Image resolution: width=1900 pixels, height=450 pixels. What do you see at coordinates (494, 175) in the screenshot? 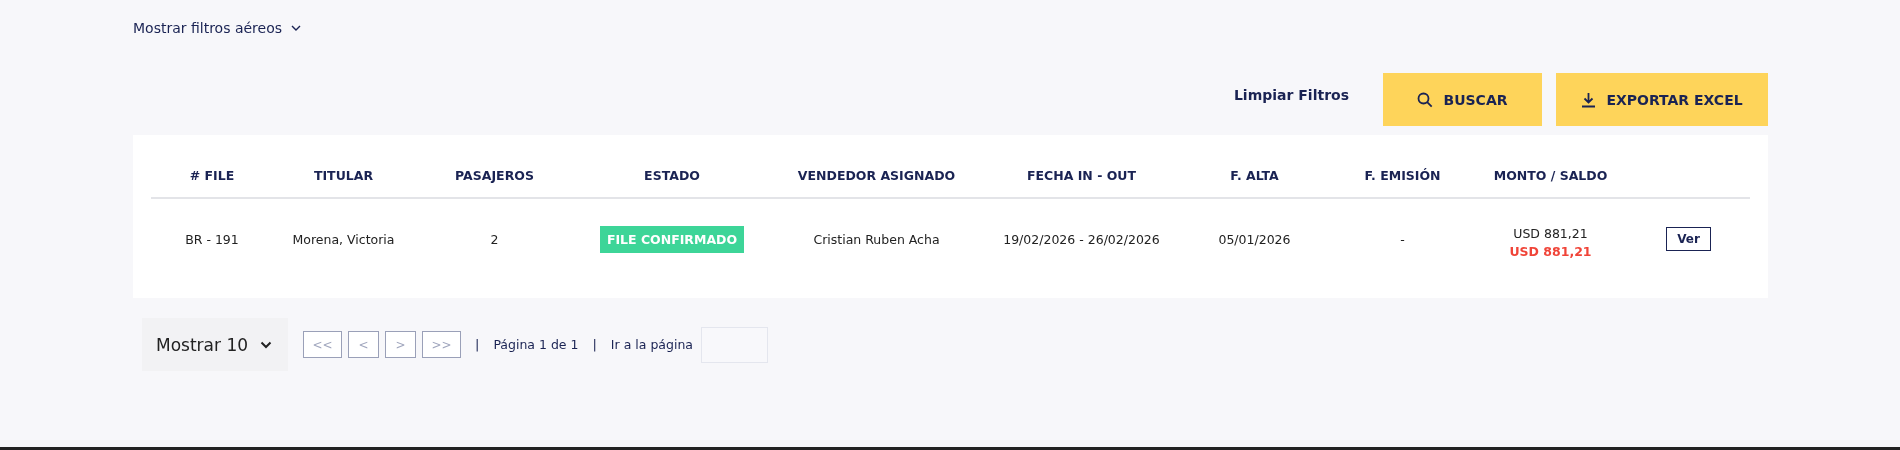
I see `column-header: PASAJEROS` at bounding box center [494, 175].